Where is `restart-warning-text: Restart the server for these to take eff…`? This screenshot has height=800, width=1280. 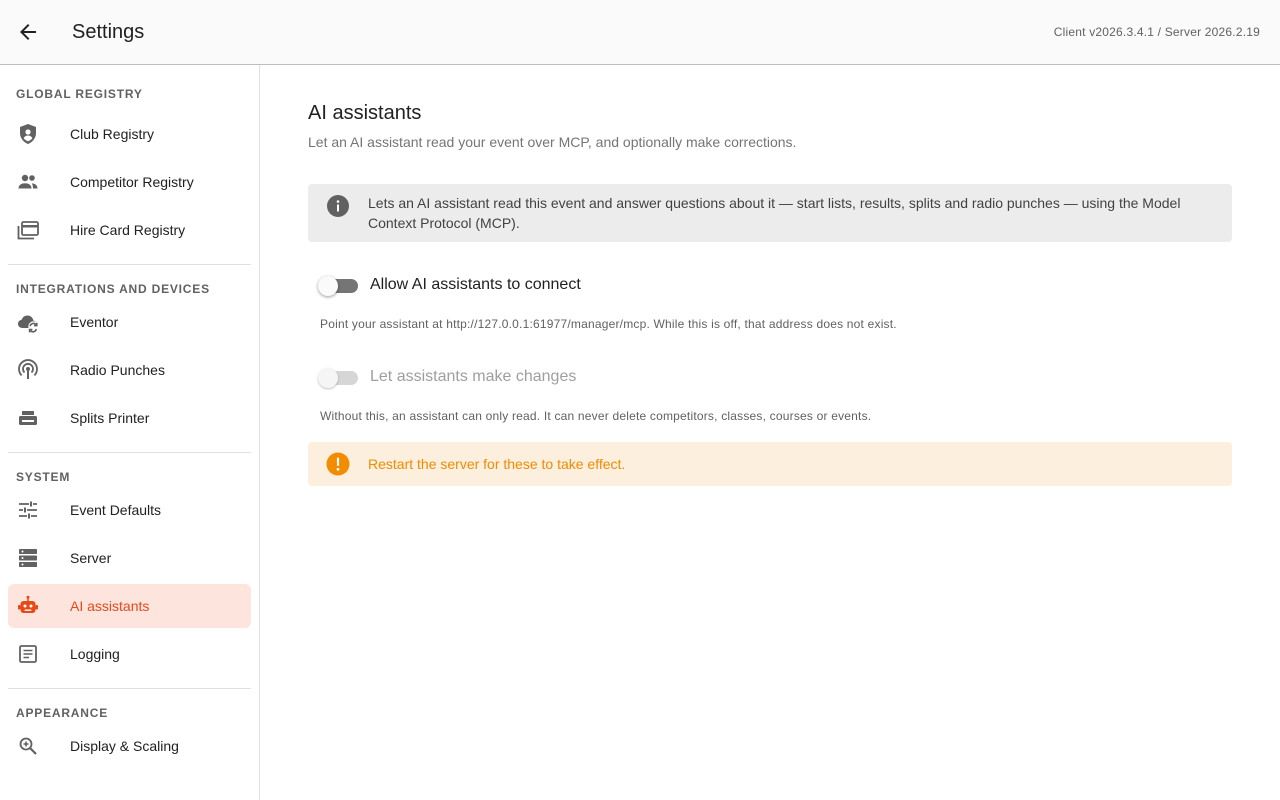 restart-warning-text: Restart the server for these to take eff… is located at coordinates (497, 464).